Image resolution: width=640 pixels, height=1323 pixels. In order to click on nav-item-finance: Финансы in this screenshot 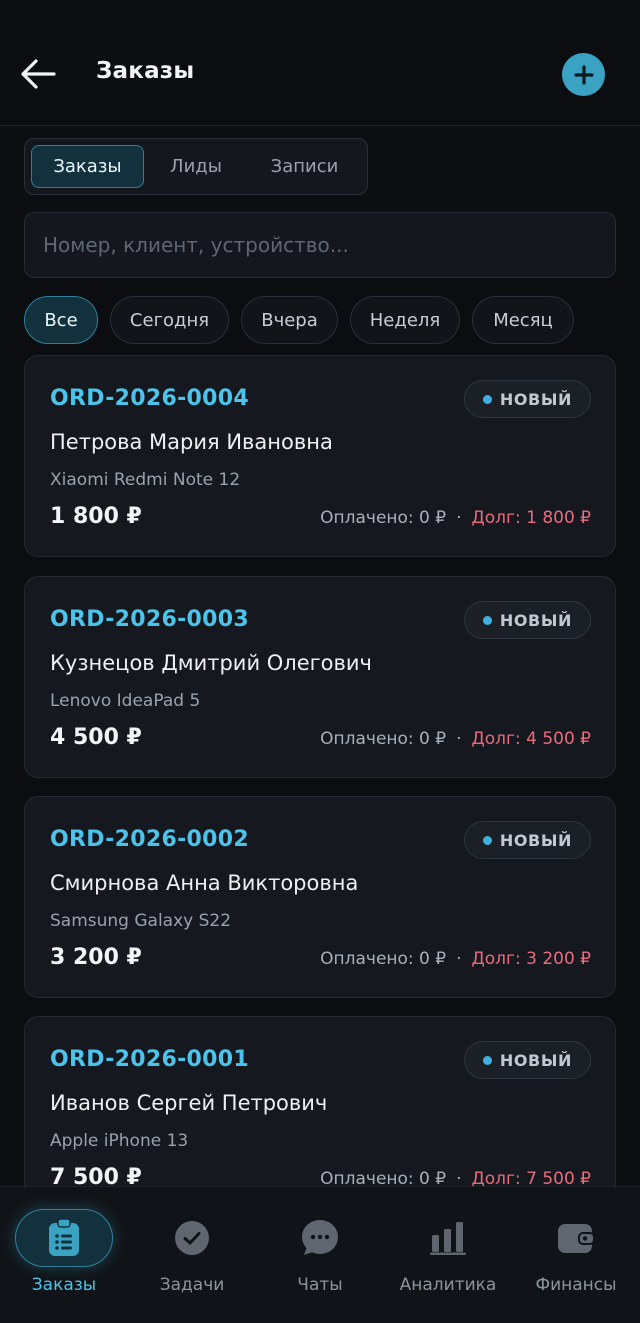, I will do `click(576, 1255)`.